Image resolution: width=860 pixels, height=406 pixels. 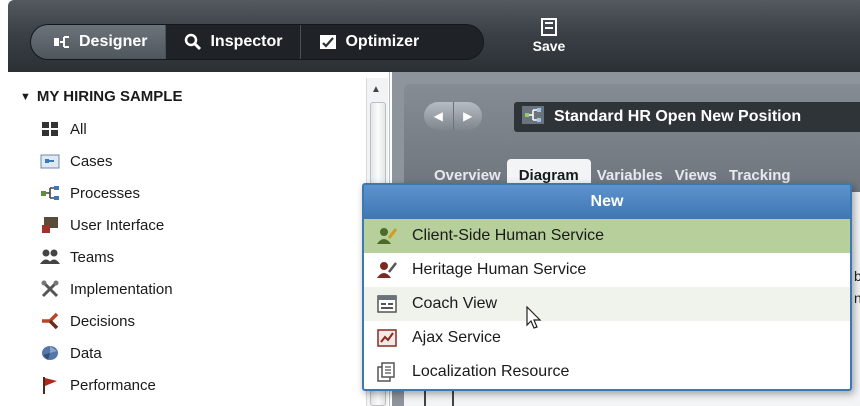 I want to click on sidebar-item-decisions: Decisions, so click(x=87, y=321).